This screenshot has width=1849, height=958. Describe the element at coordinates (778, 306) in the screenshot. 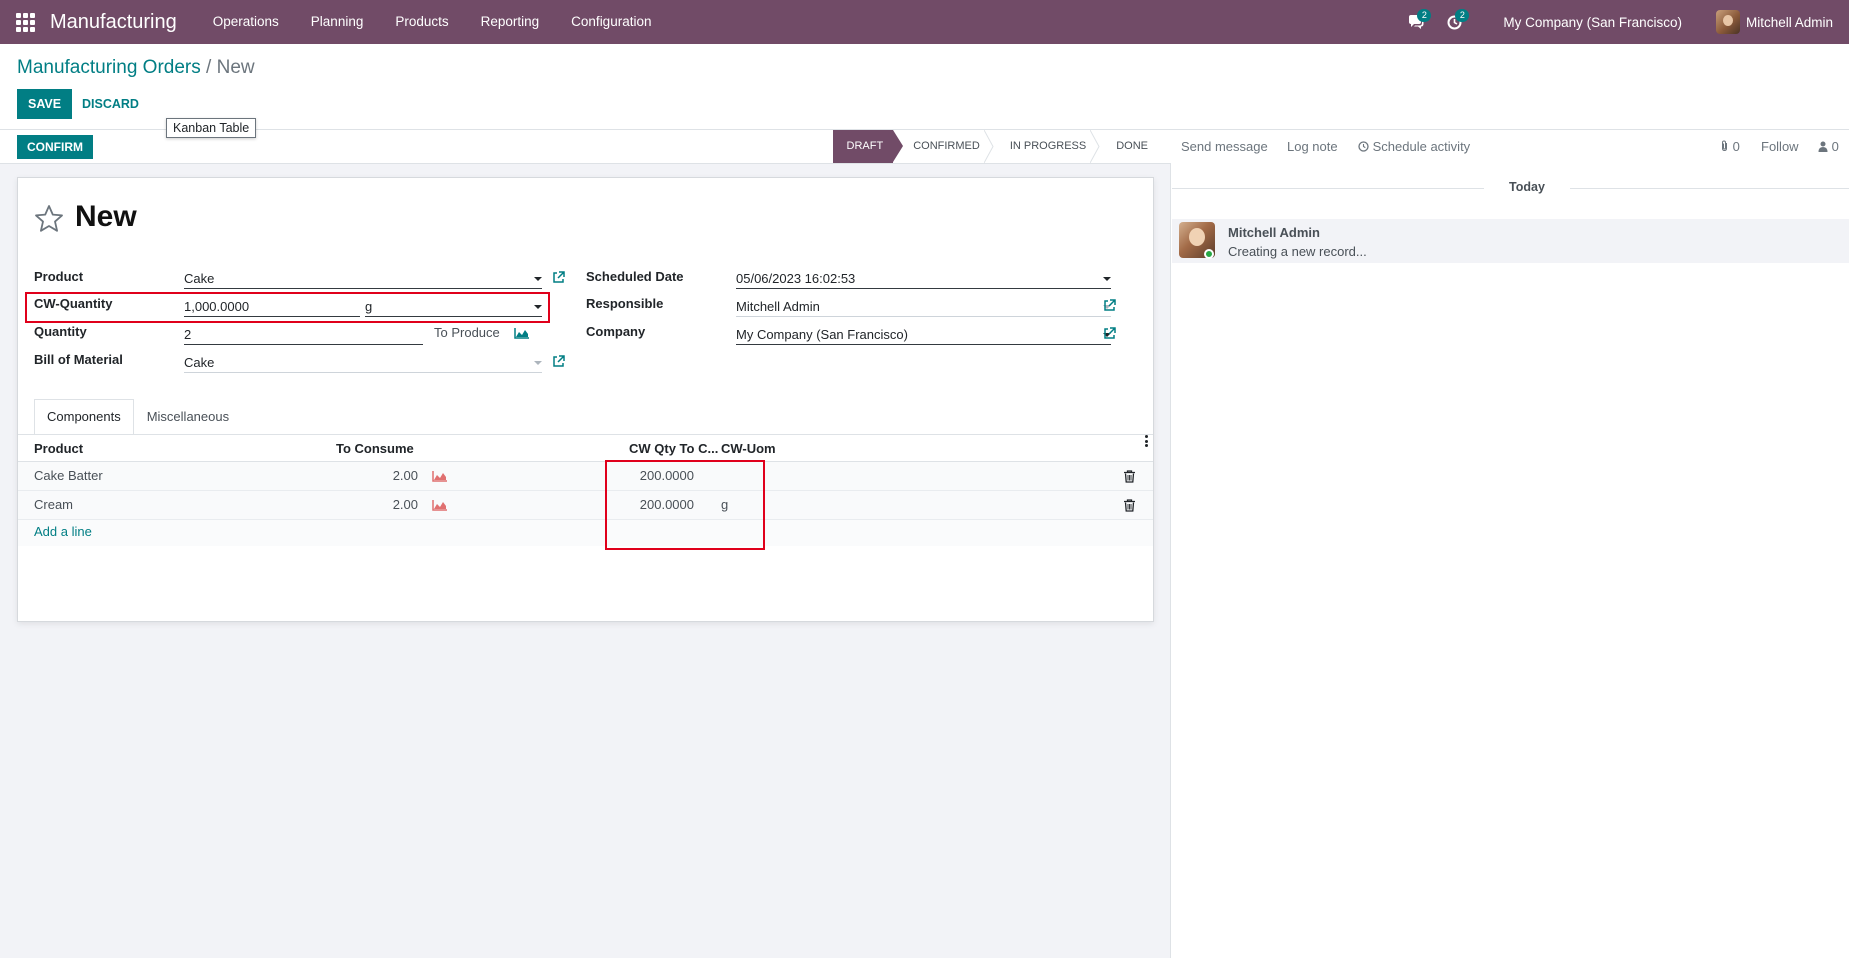

I see `responsible-value: Mitchell Admin` at that location.